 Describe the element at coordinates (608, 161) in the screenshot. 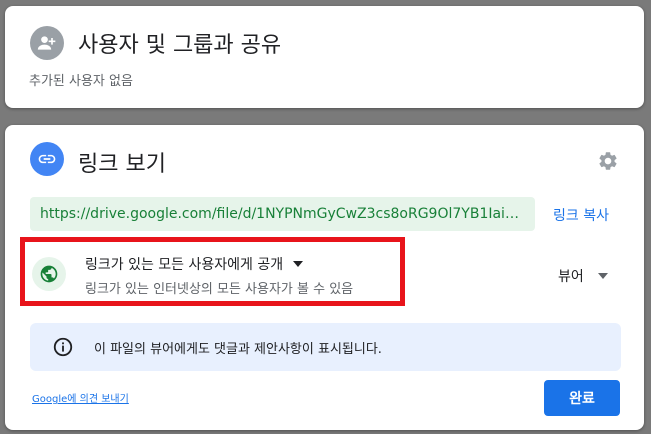

I see `gear-icon` at that location.